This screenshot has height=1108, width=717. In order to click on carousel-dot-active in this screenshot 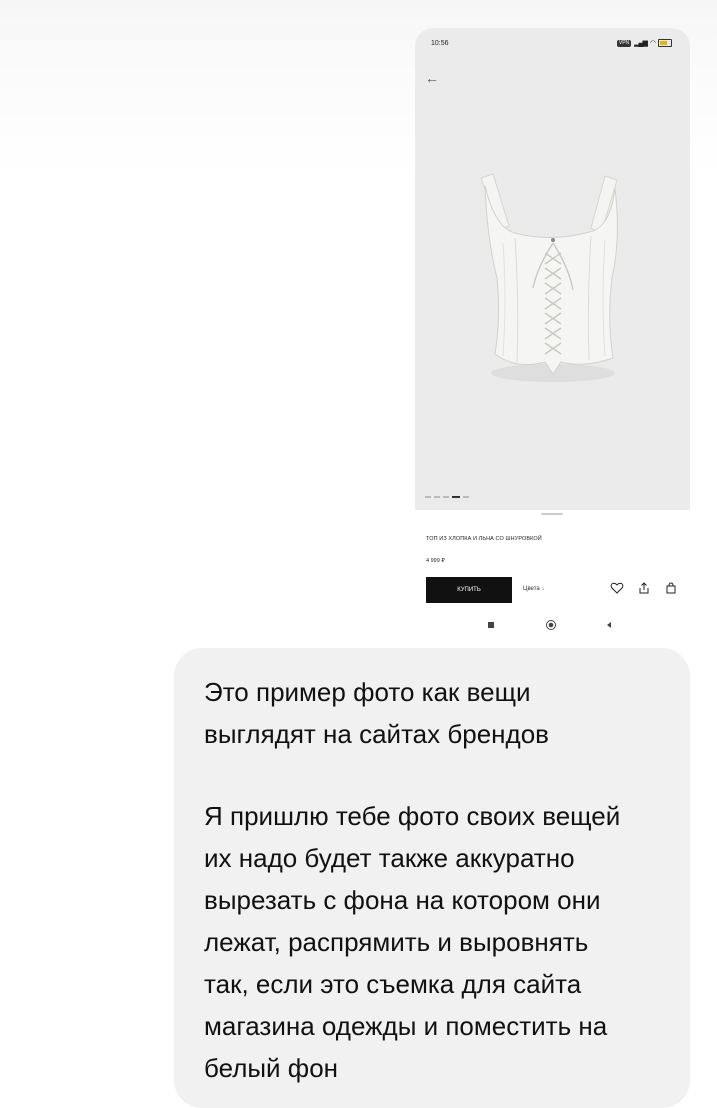, I will do `click(456, 497)`.